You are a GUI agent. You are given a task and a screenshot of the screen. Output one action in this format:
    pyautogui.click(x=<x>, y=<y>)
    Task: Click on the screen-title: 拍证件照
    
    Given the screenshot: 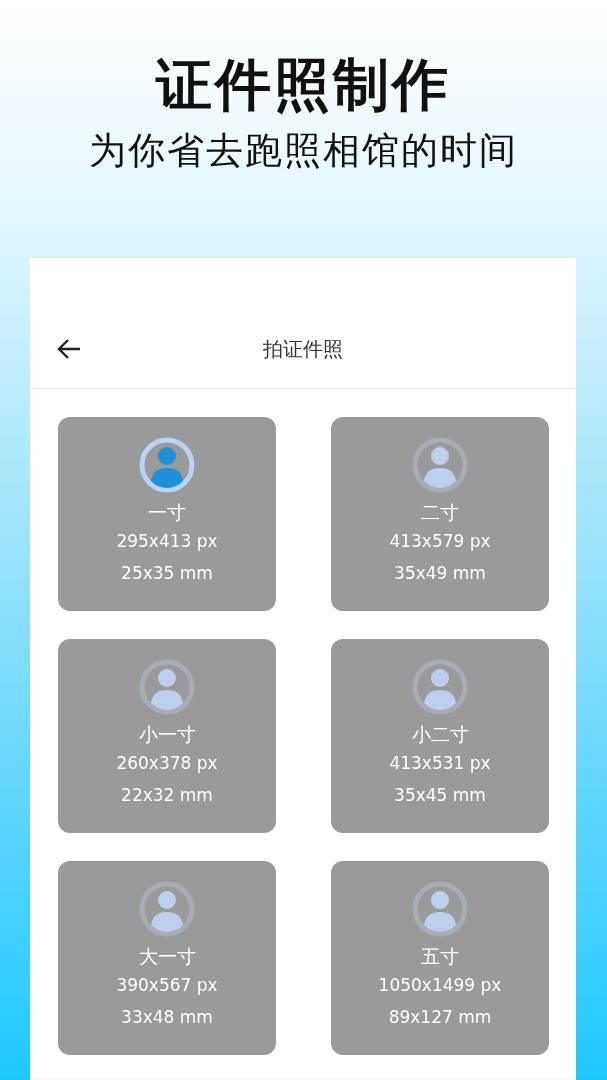 What is the action you would take?
    pyautogui.click(x=303, y=349)
    